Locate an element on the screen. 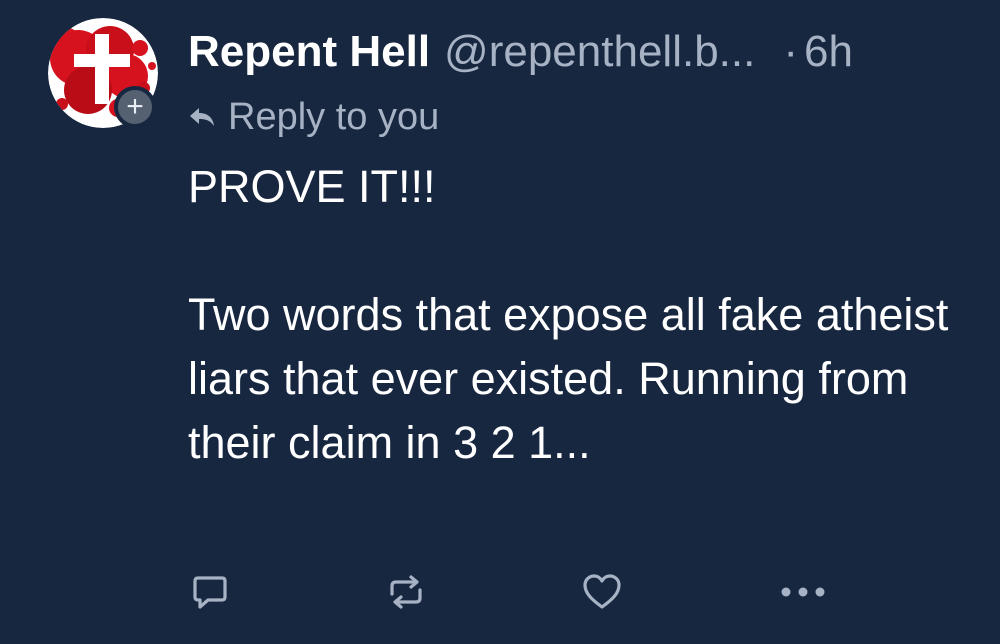  post-header: Repent Hell @repenthell.b... · 6h is located at coordinates (520, 54).